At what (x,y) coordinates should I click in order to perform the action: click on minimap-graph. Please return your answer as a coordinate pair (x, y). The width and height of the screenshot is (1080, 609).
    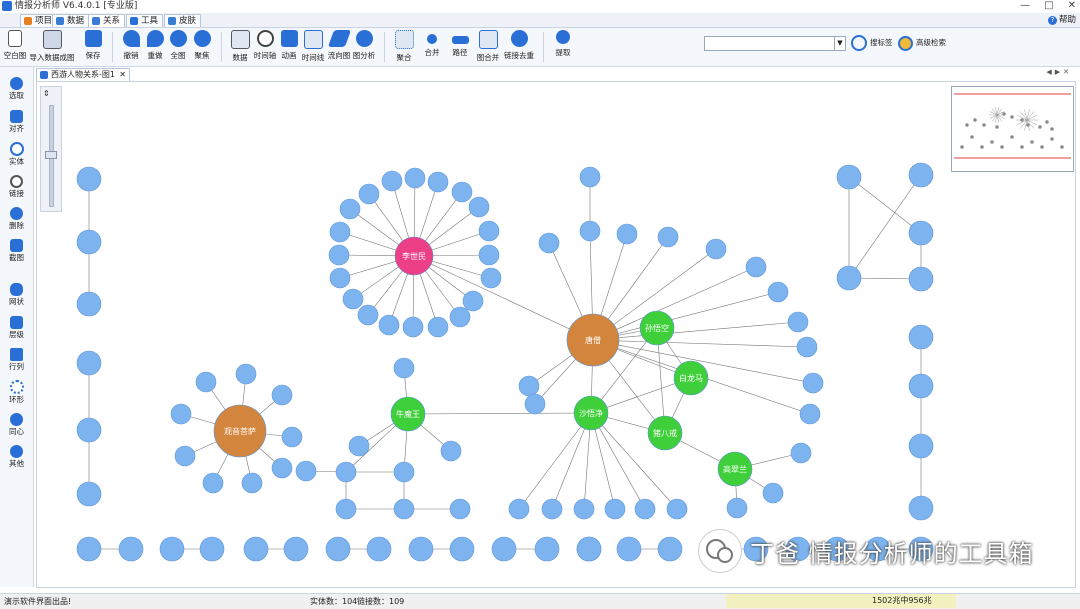
    Looking at the image, I should click on (1012, 126).